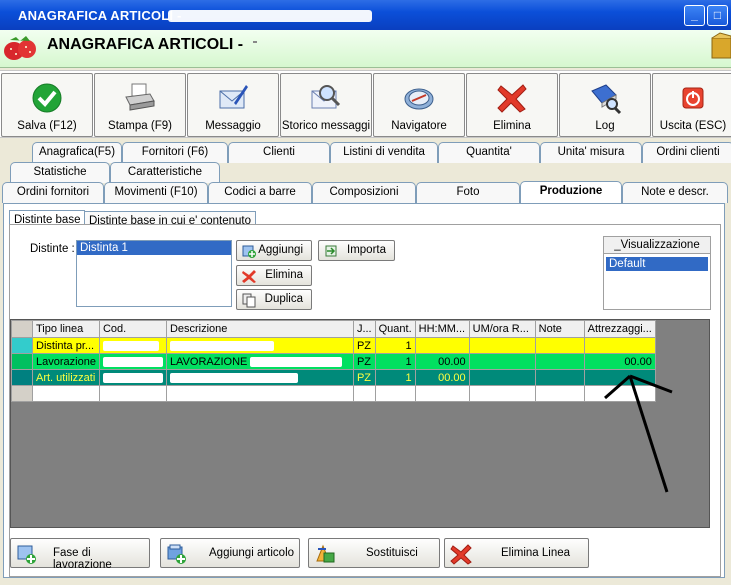 This screenshot has height=585, width=731. Describe the element at coordinates (259, 329) in the screenshot. I see `col-descrizione: Descrizione` at that location.